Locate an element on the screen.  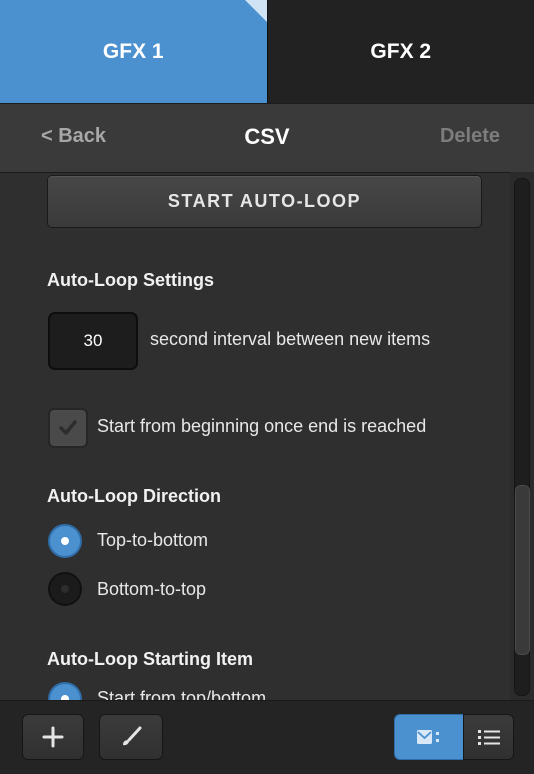
restart-checkbox-label: Start from beginning once end is reached is located at coordinates (261, 426).